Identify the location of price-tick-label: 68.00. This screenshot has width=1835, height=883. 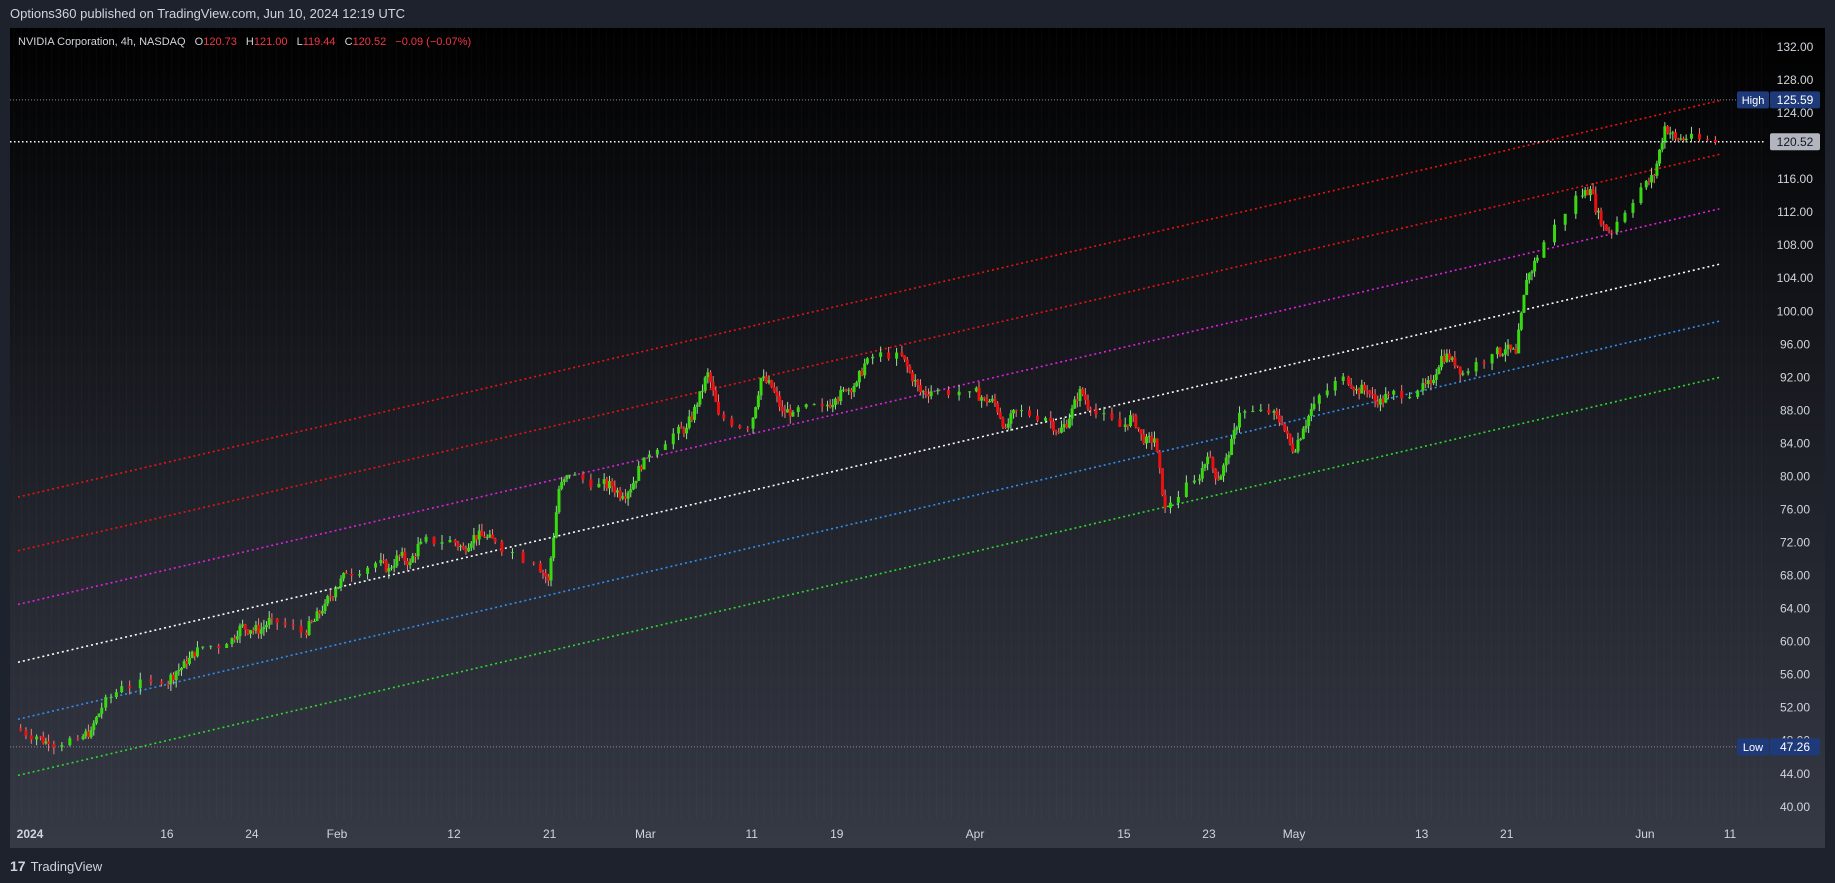
(1795, 576).